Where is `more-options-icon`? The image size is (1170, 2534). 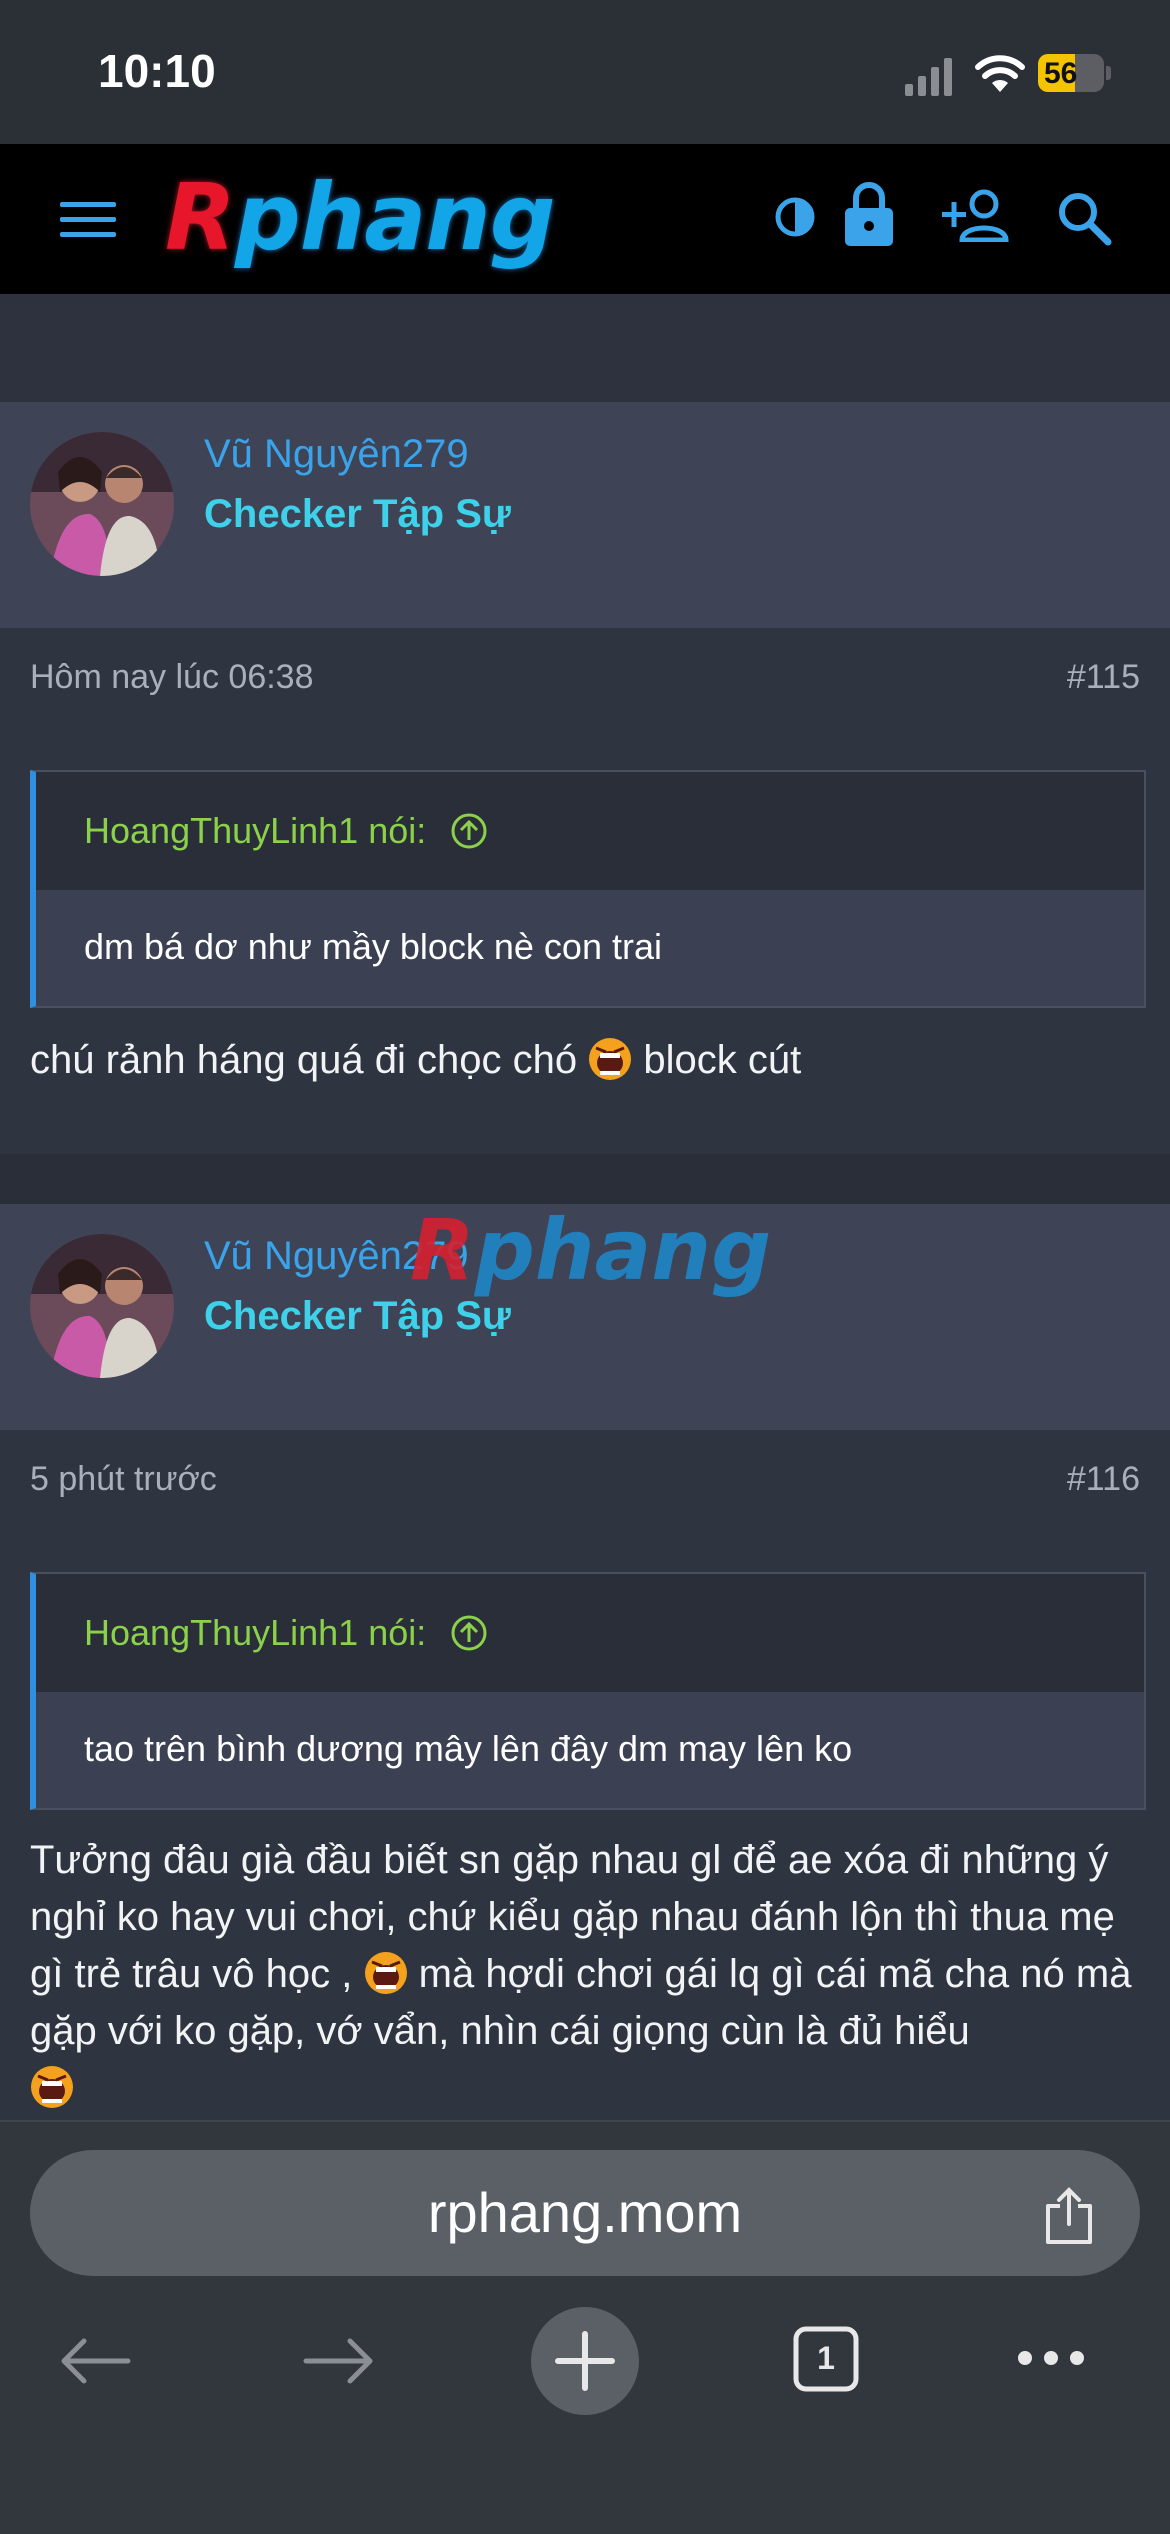 more-options-icon is located at coordinates (1051, 2358).